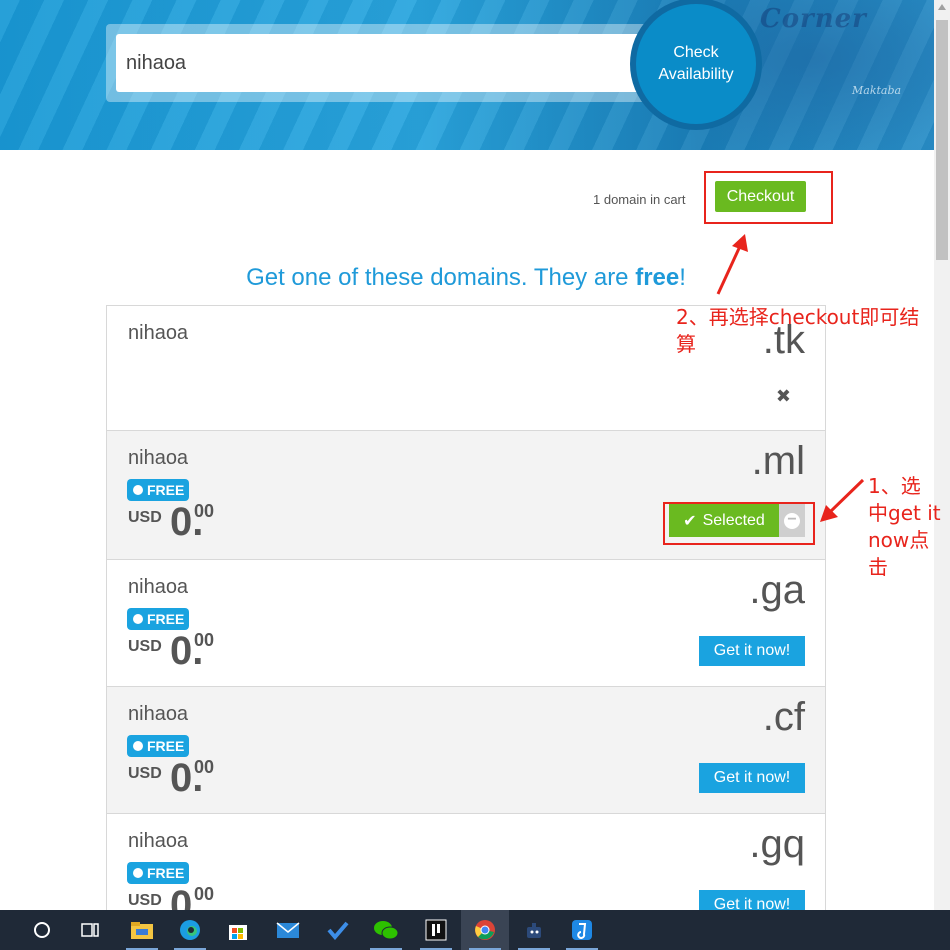 The width and height of the screenshot is (950, 950). Describe the element at coordinates (466, 870) in the screenshot. I see `domain-row-gq: nihaoa .gq FREE USD 0. 00 Get it now!` at that location.